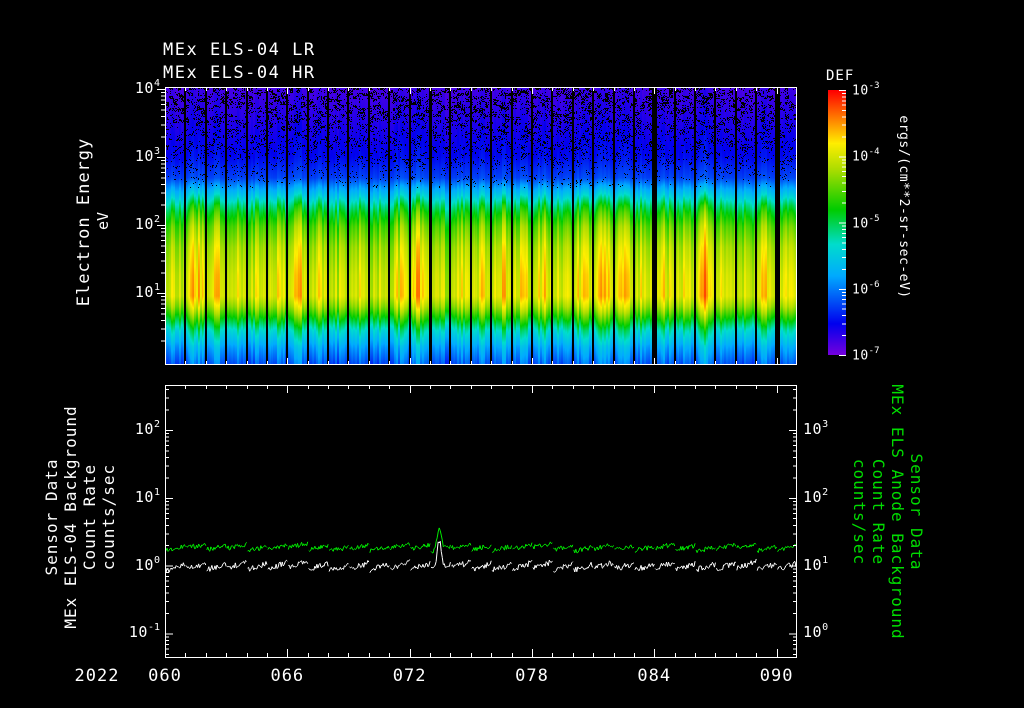  Describe the element at coordinates (654, 676) in the screenshot. I see `xtick-label: 084` at that location.